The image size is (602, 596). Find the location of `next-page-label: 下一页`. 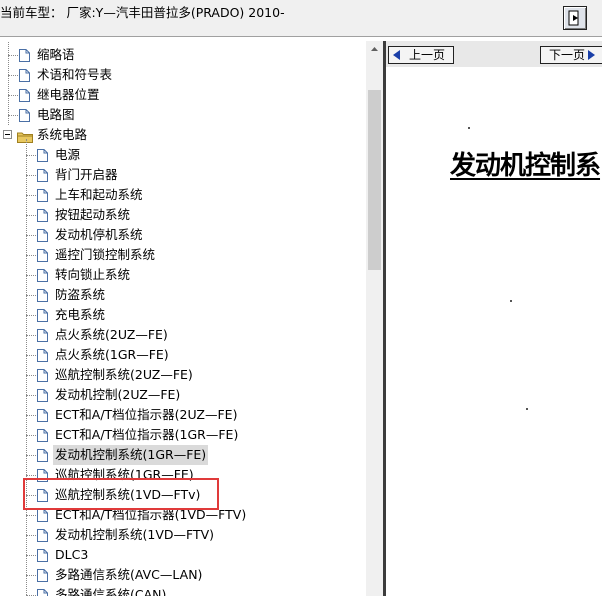

next-page-label: 下一页 is located at coordinates (567, 55).